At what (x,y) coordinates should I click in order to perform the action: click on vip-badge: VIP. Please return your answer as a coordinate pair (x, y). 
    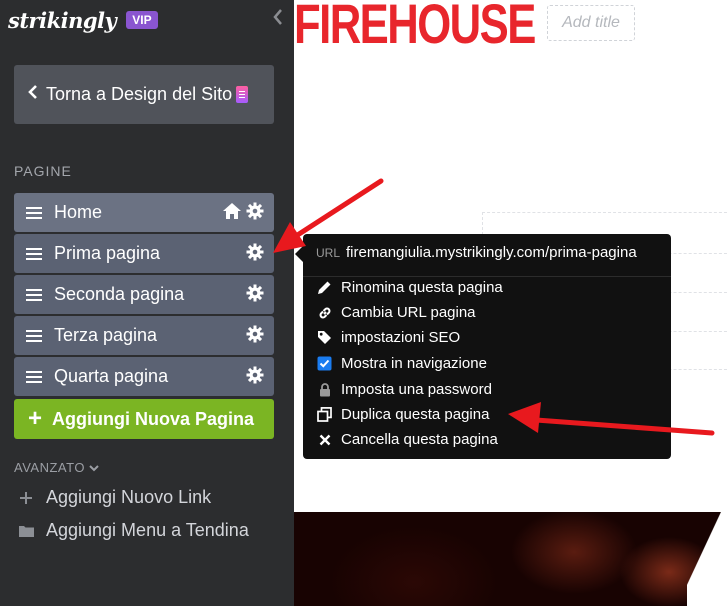
    Looking at the image, I should click on (142, 20).